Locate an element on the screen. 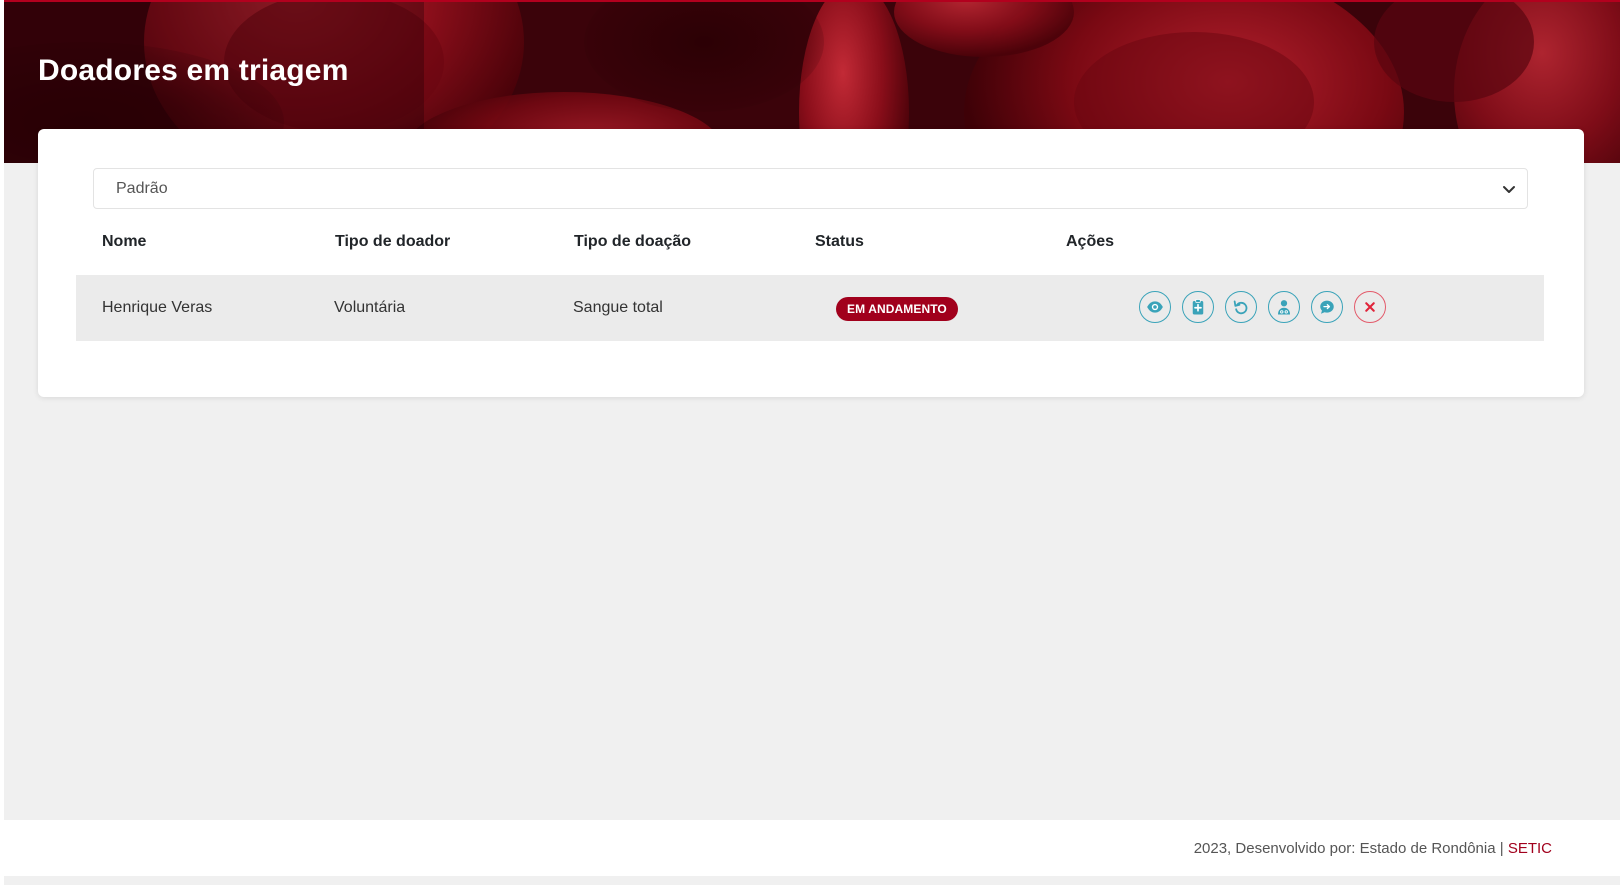 Image resolution: width=1620 pixels, height=885 pixels. cancel-button is located at coordinates (1370, 307).